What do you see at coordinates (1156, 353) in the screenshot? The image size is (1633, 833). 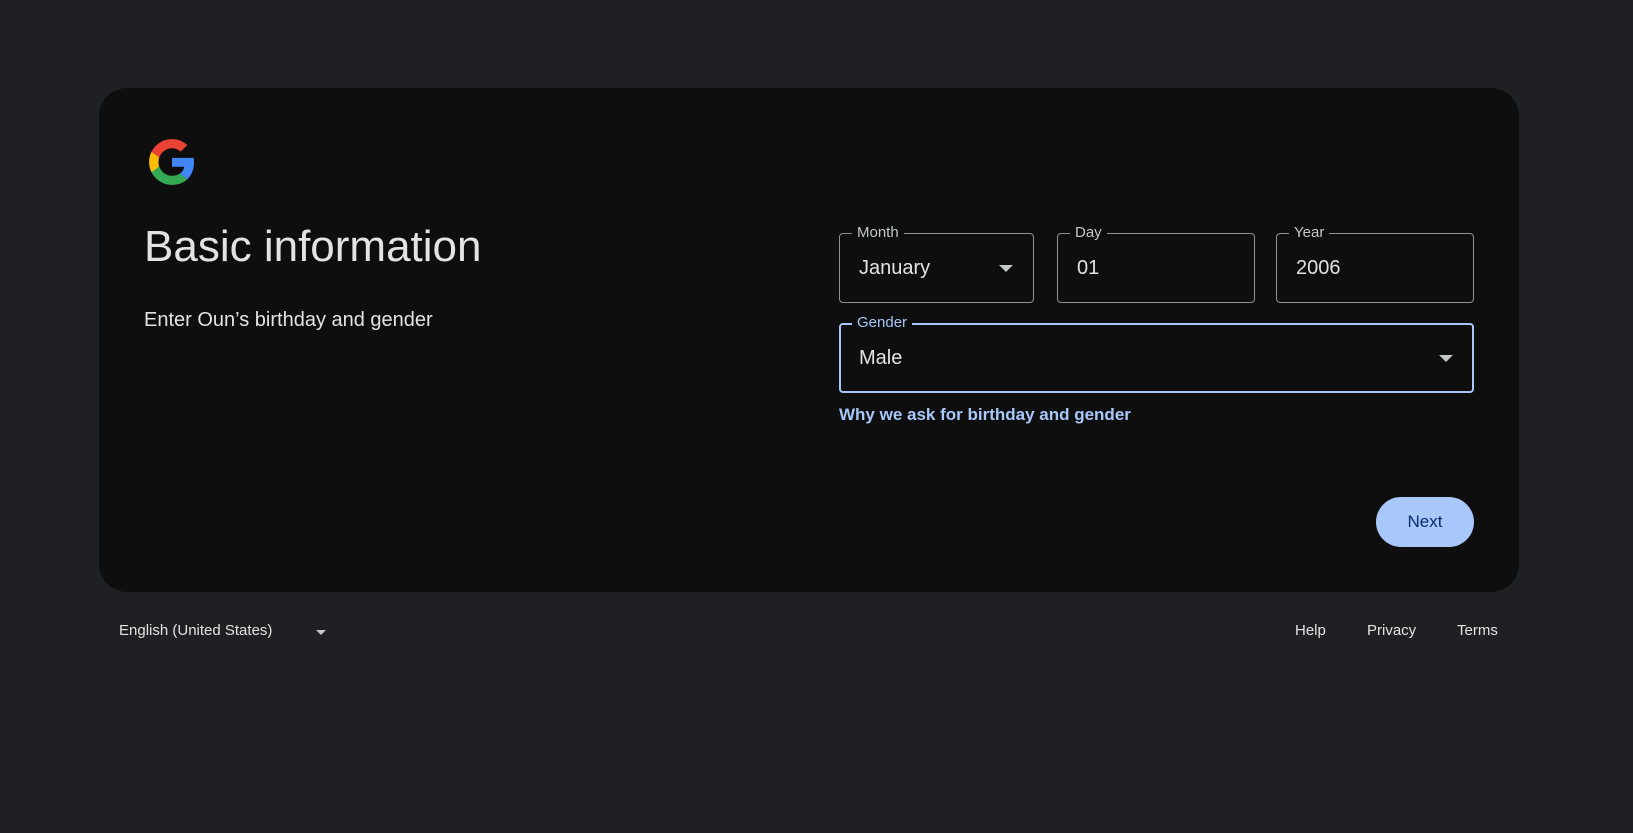 I see `gender-select: Gender Male` at bounding box center [1156, 353].